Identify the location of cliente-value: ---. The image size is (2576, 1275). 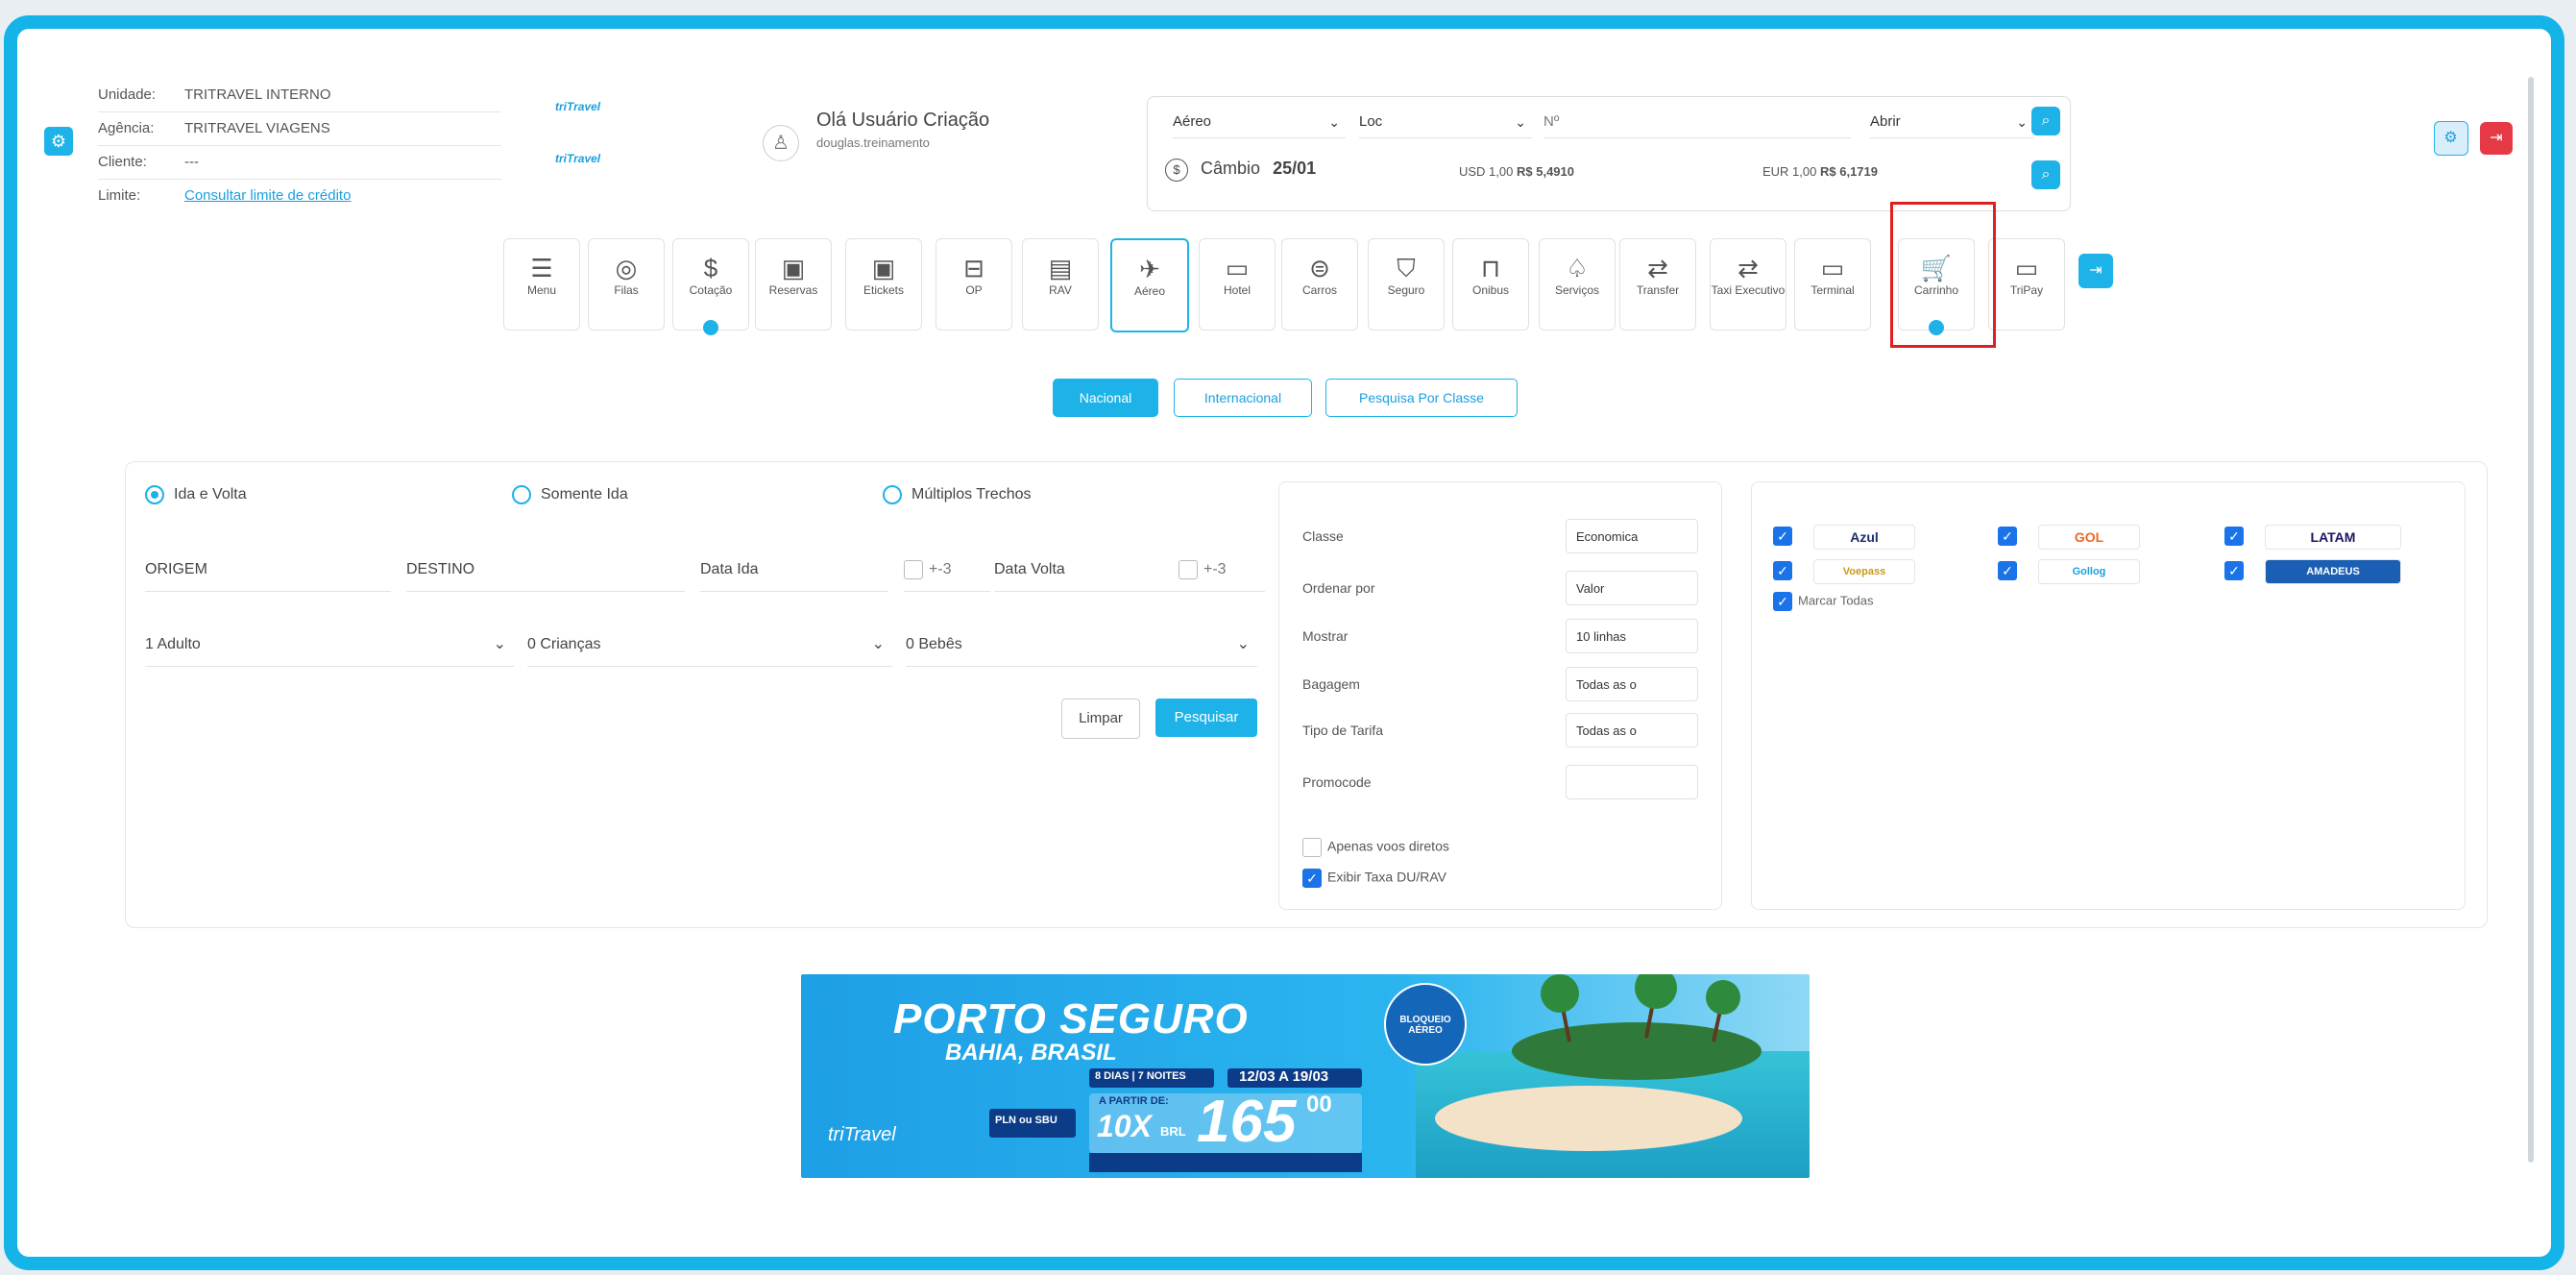
(192, 162).